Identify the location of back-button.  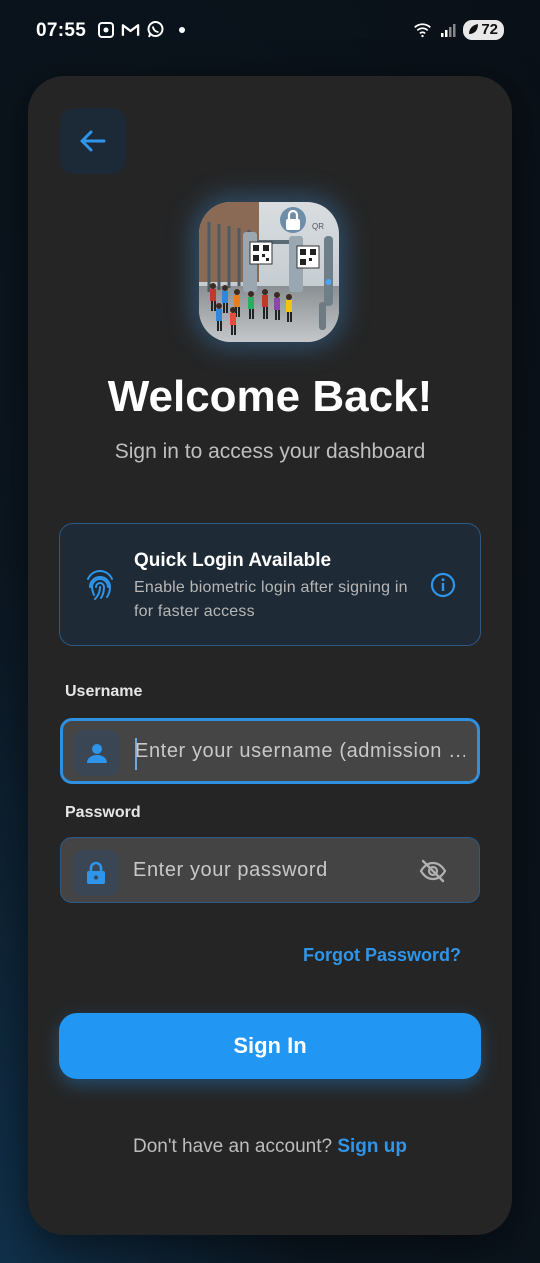
(93, 141).